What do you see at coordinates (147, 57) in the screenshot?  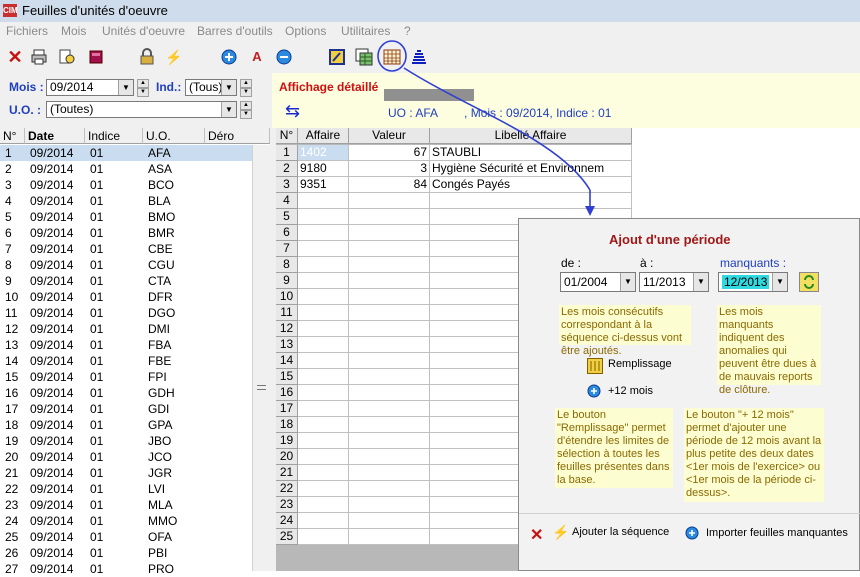 I see `lock-icon` at bounding box center [147, 57].